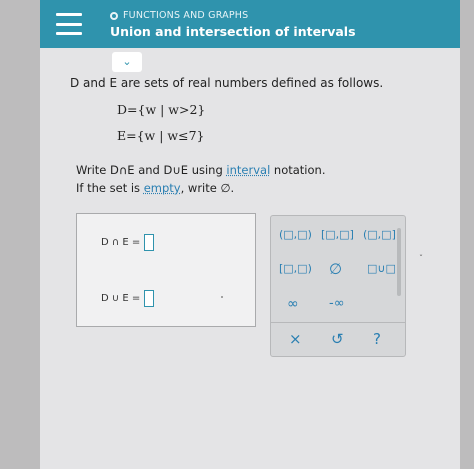 The width and height of the screenshot is (474, 469). I want to click on empty-link: empty, so click(162, 188).